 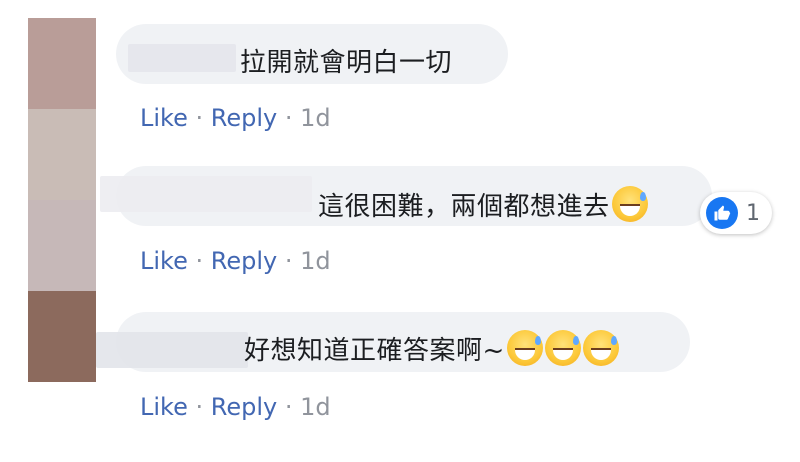 What do you see at coordinates (753, 213) in the screenshot?
I see `reaction-count: 1` at bounding box center [753, 213].